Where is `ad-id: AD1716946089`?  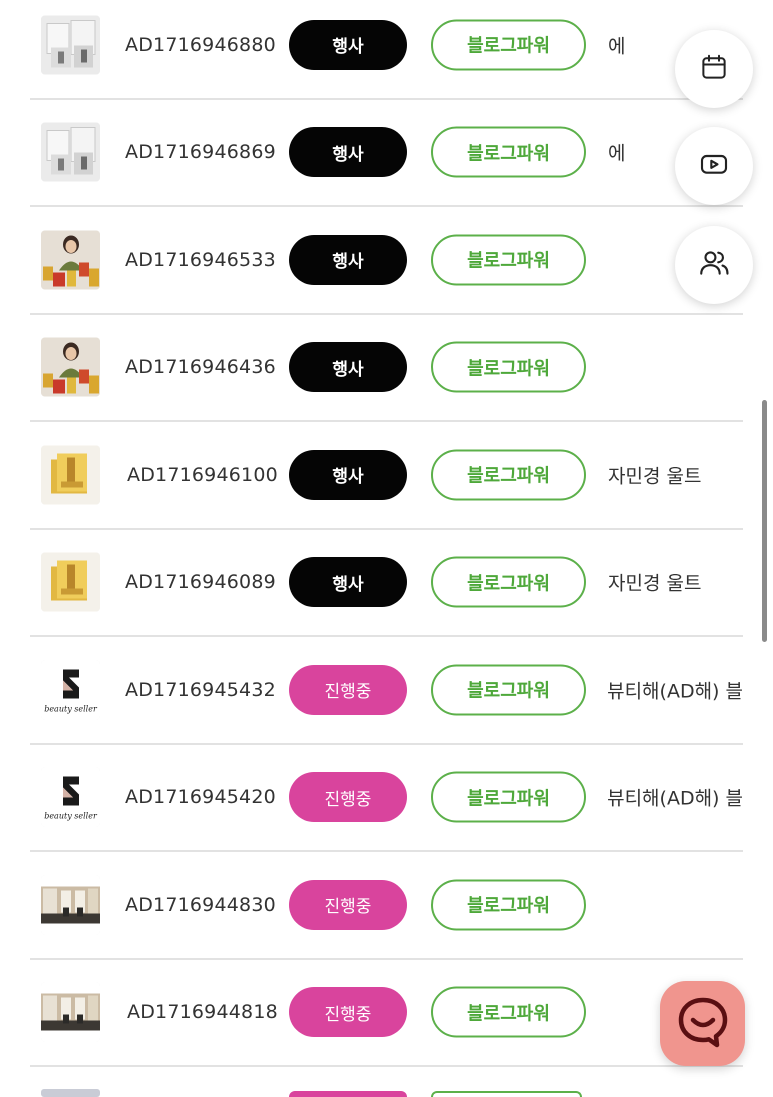 ad-id: AD1716946089 is located at coordinates (200, 582).